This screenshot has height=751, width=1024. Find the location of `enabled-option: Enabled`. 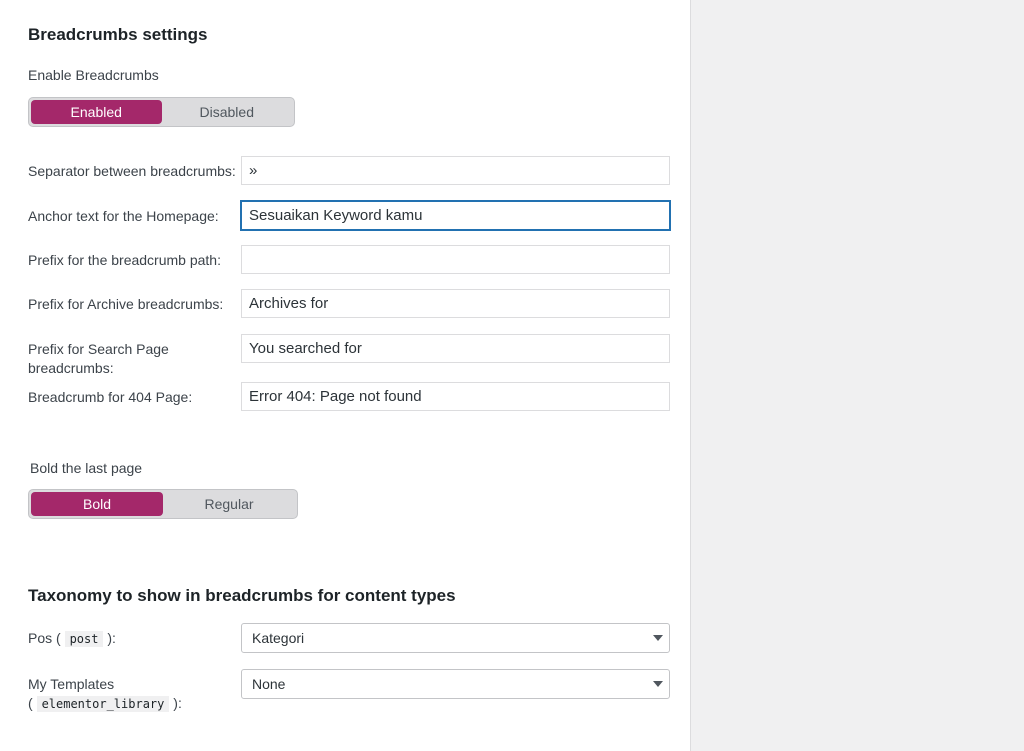

enabled-option: Enabled is located at coordinates (96, 112).